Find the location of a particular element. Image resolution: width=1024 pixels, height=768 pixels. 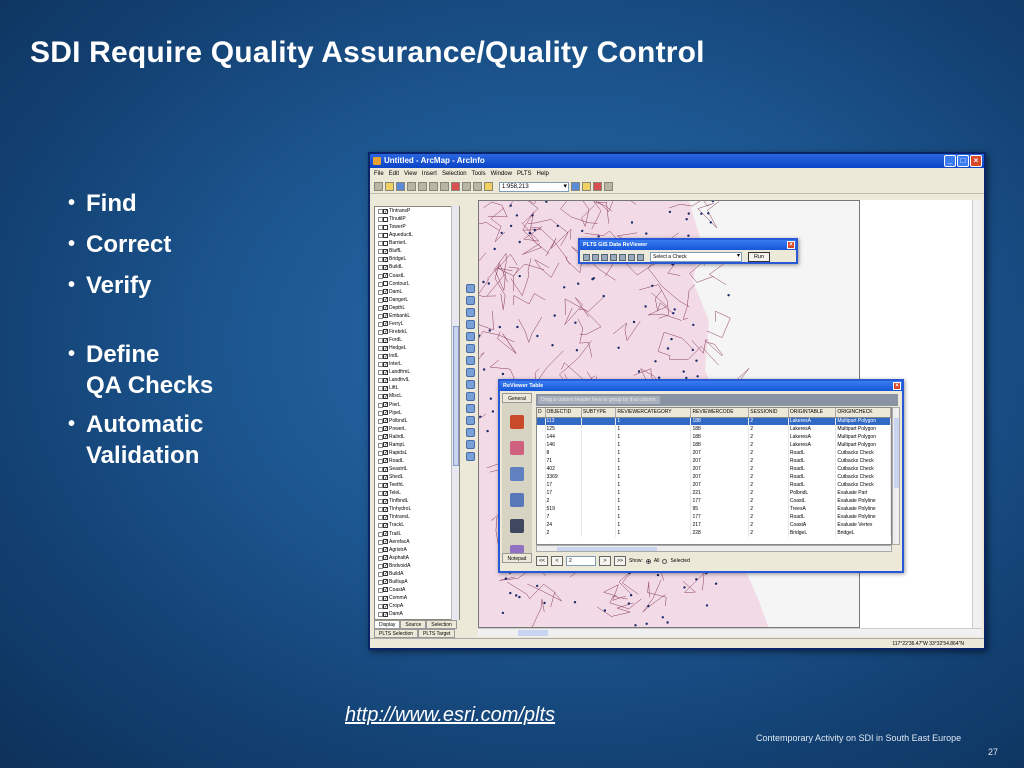

toc-layer-item: ✓ LandfrmL is located at coordinates (417, 372).